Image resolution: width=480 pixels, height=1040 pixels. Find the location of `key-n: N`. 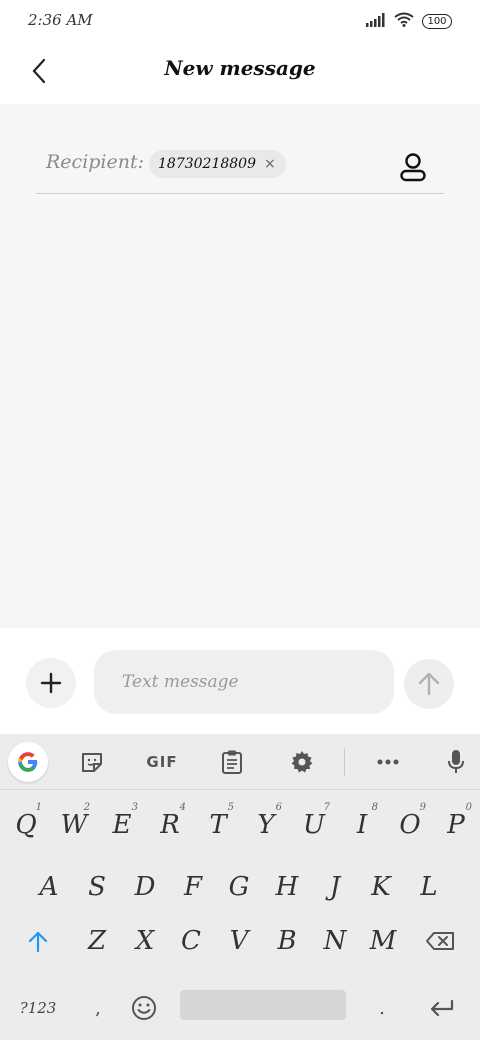

key-n: N is located at coordinates (335, 941).